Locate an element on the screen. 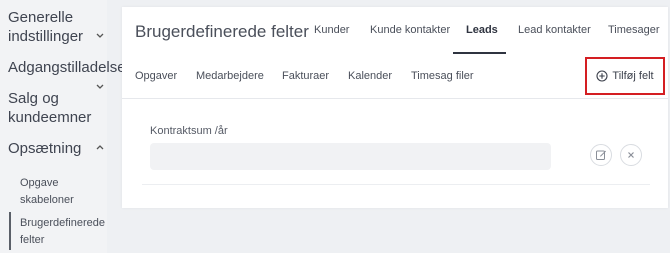  sidebar-item-label: indstillinger is located at coordinates (46, 36).